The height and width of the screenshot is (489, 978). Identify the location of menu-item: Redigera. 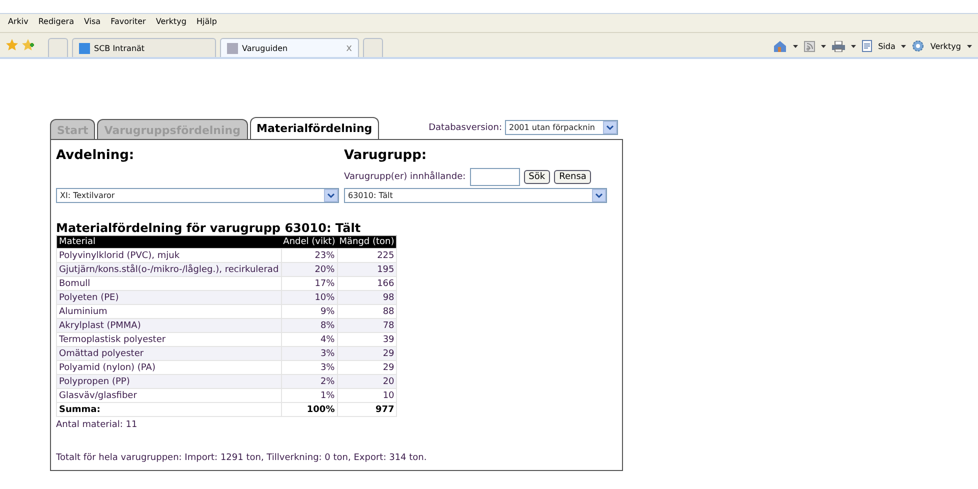
(56, 23).